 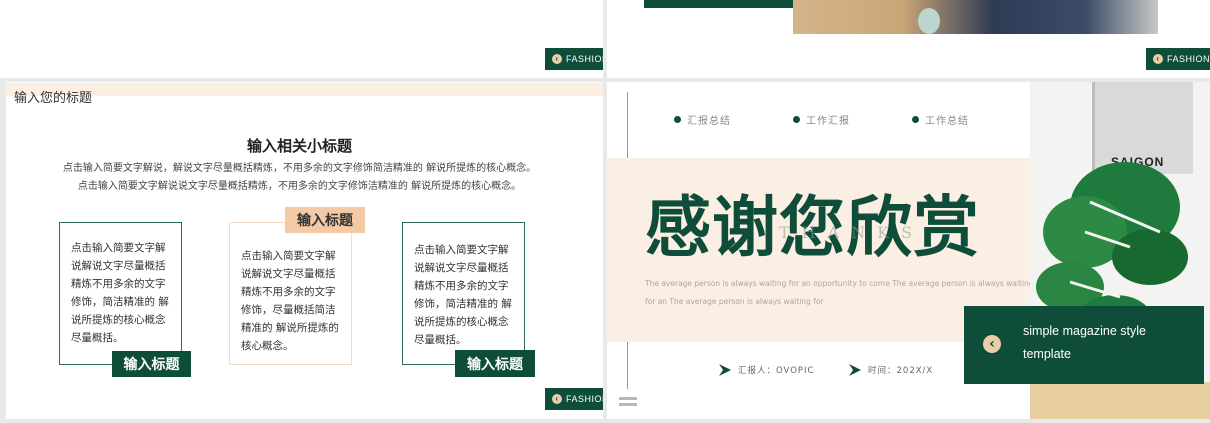 I want to click on reporter-info: 汇报人：OVOPIC, so click(x=766, y=370).